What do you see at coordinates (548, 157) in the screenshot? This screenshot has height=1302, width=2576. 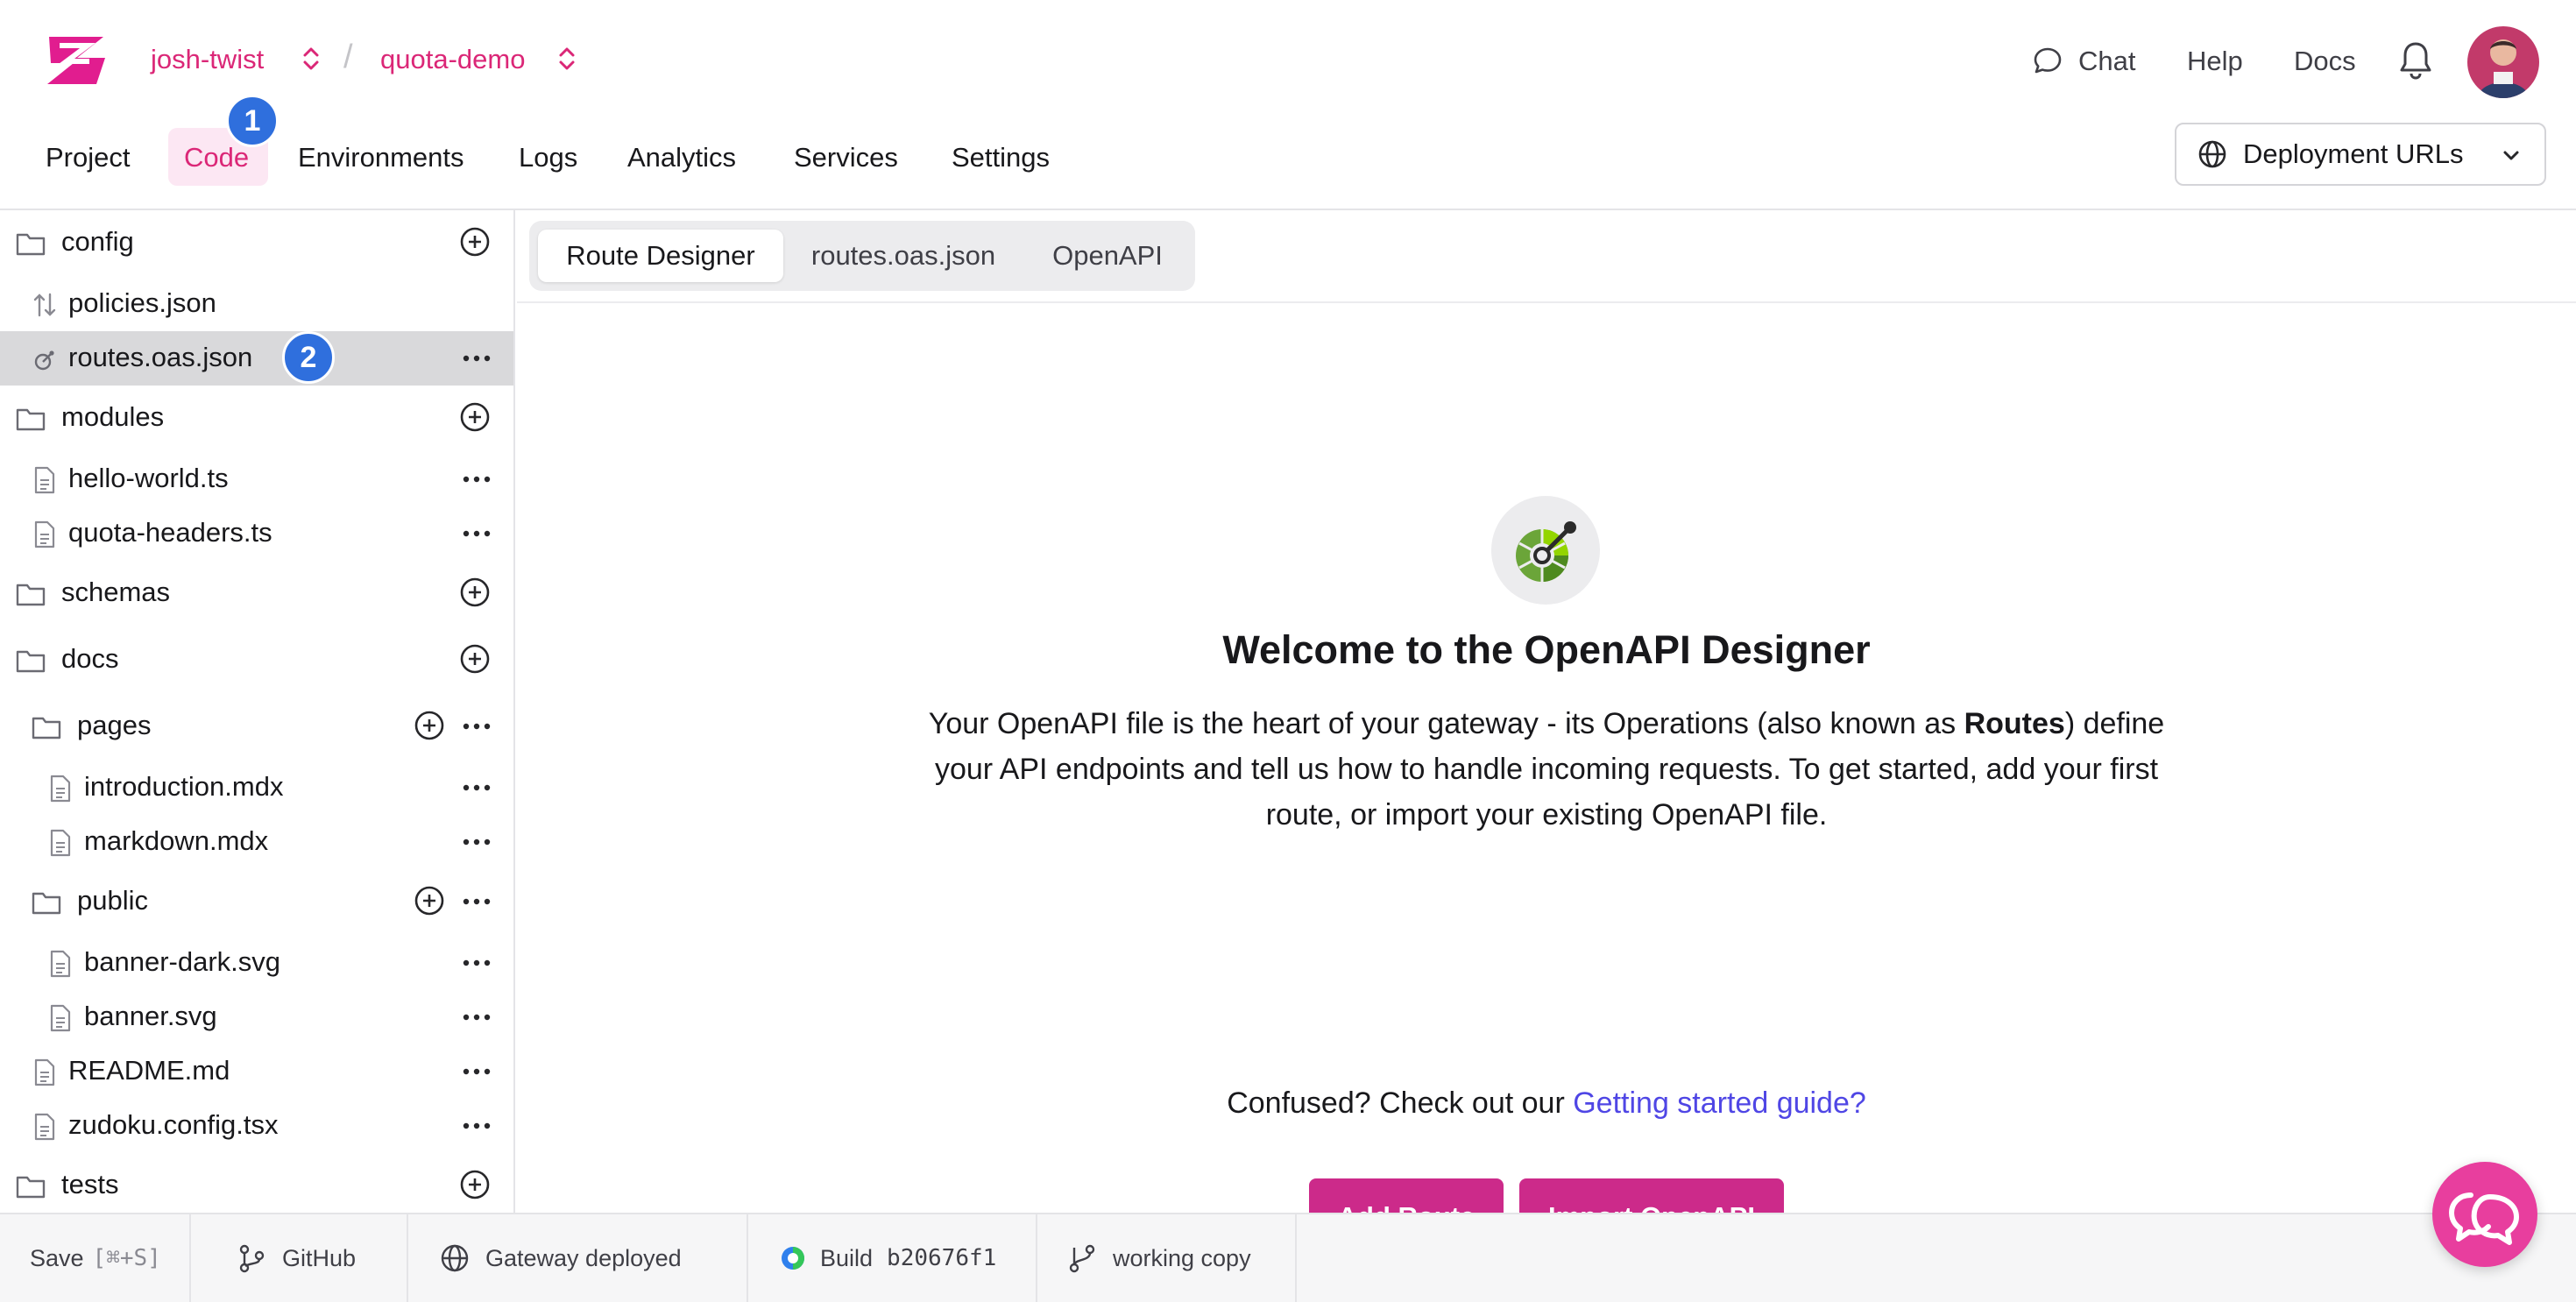 I see `nav-tab-logs: Logs` at bounding box center [548, 157].